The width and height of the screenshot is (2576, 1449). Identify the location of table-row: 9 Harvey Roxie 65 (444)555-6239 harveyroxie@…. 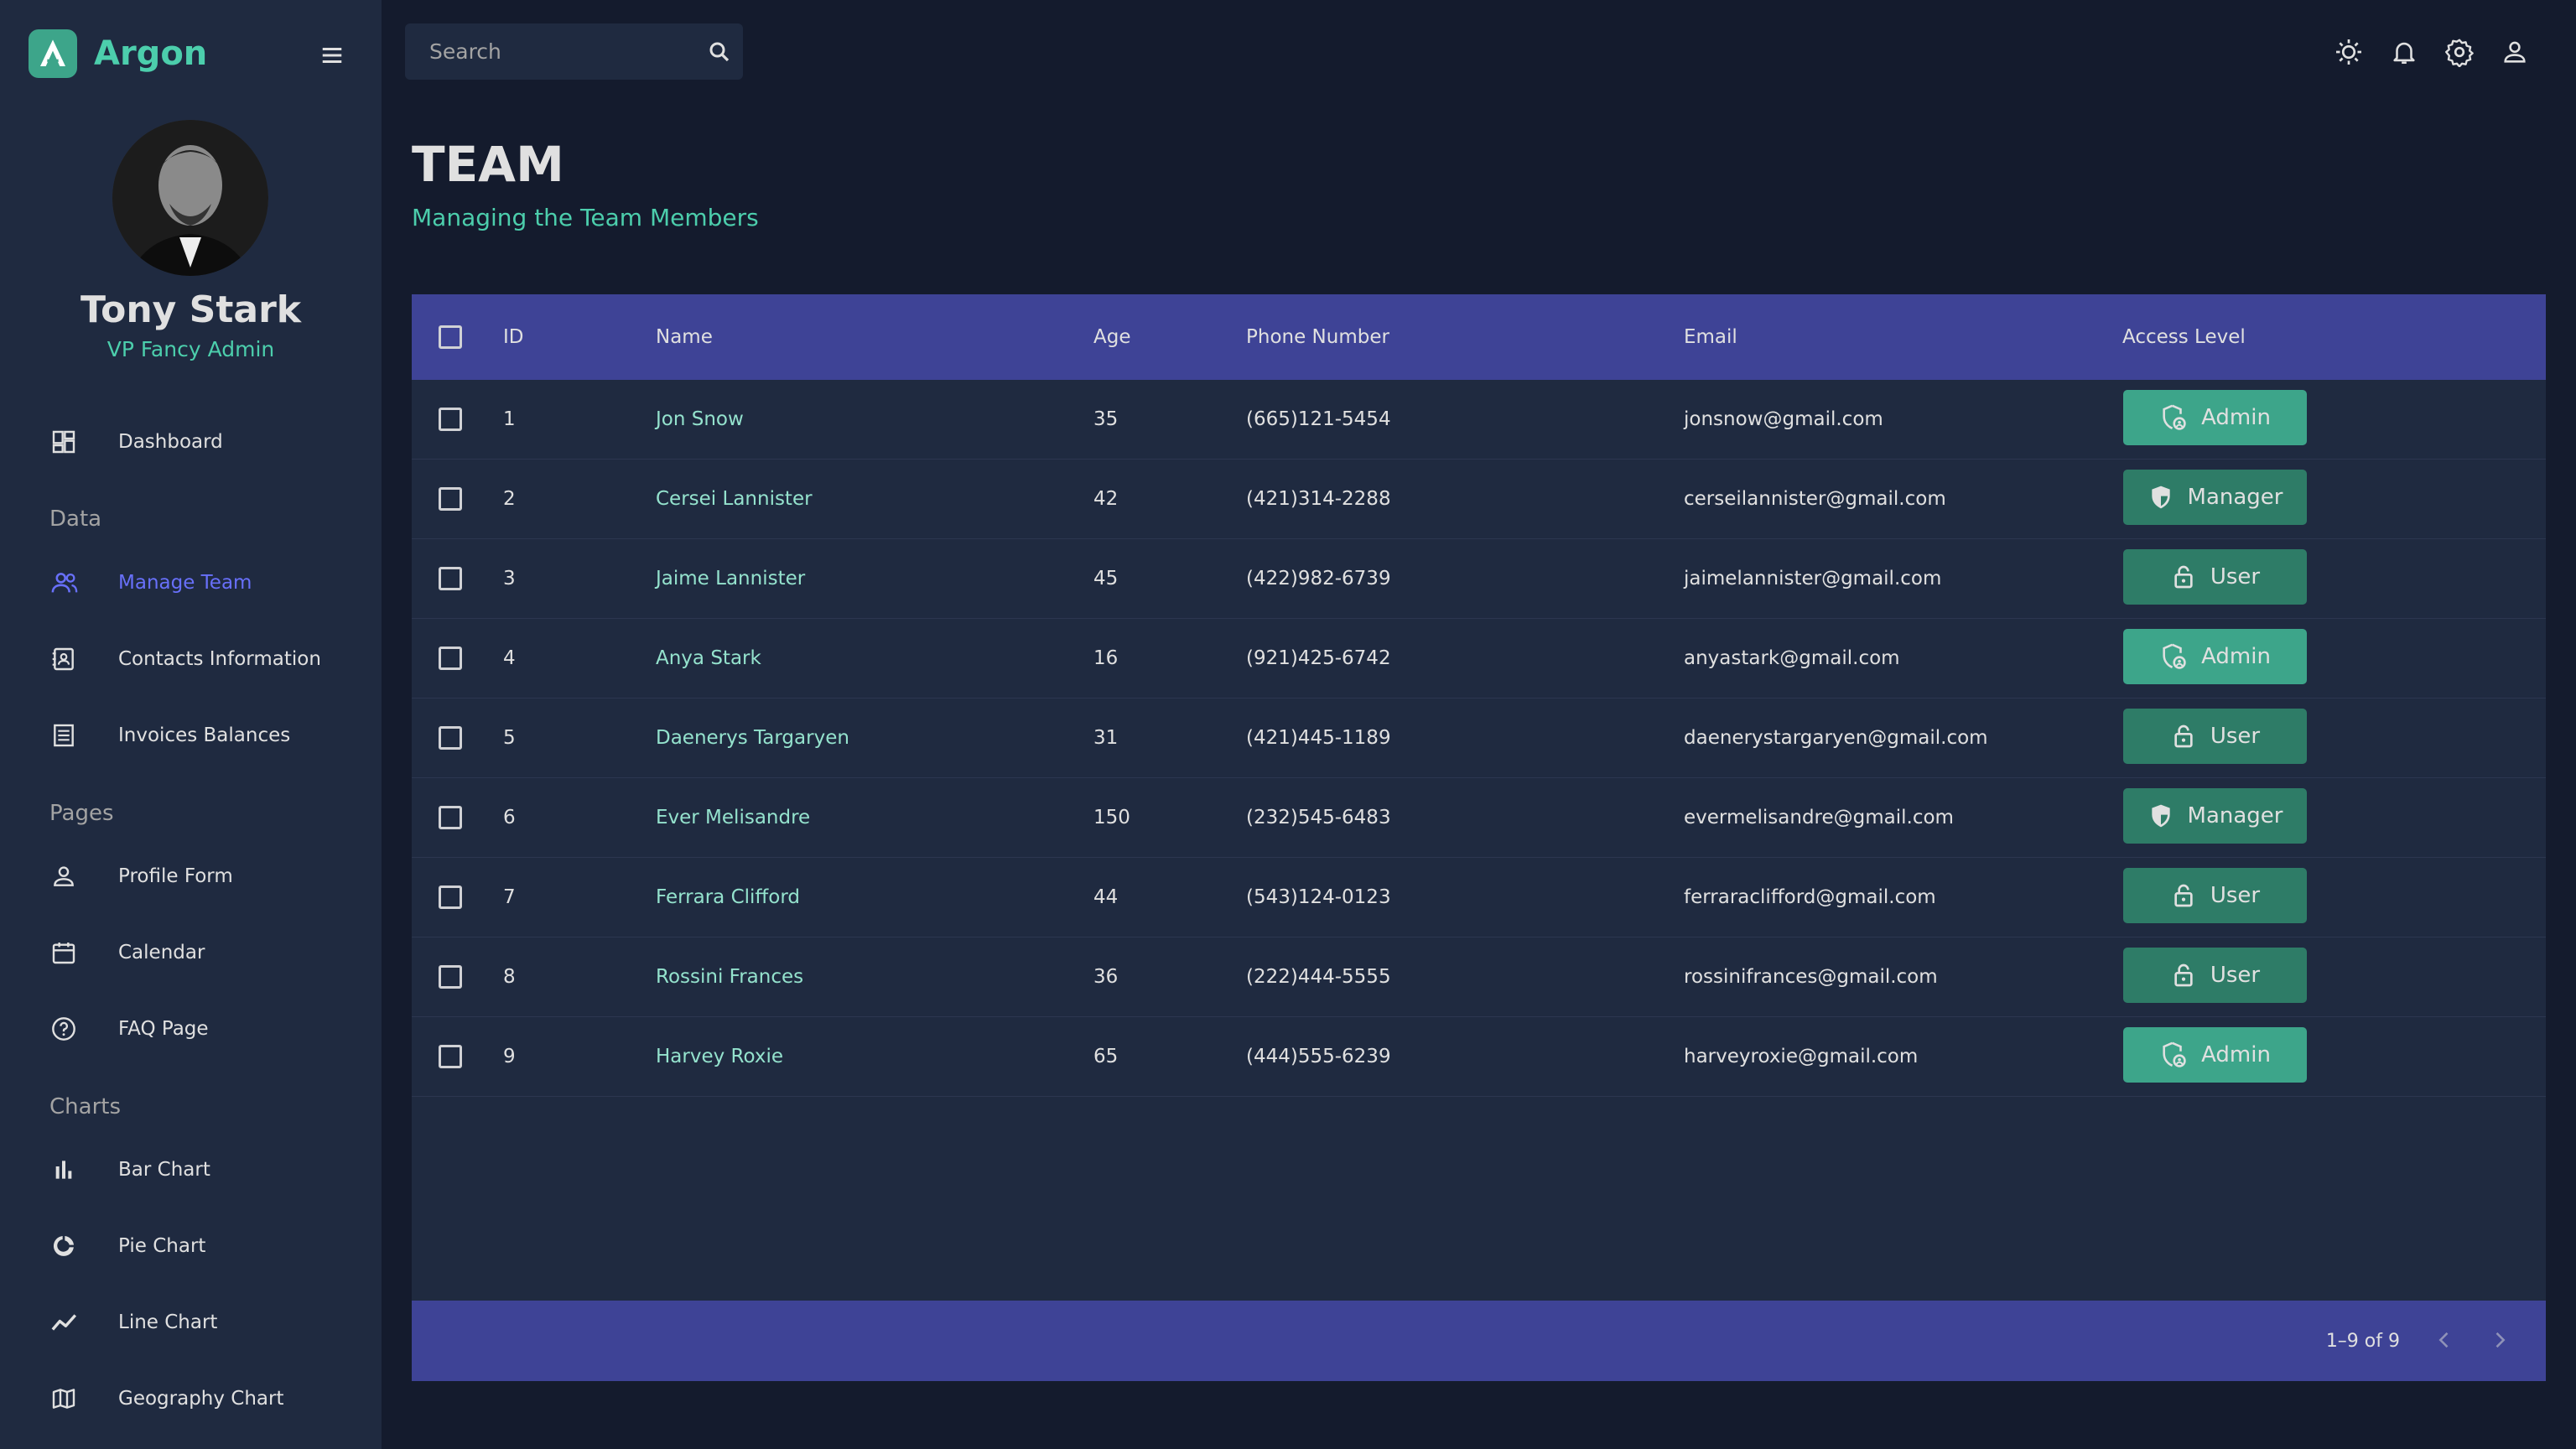
(1479, 1057).